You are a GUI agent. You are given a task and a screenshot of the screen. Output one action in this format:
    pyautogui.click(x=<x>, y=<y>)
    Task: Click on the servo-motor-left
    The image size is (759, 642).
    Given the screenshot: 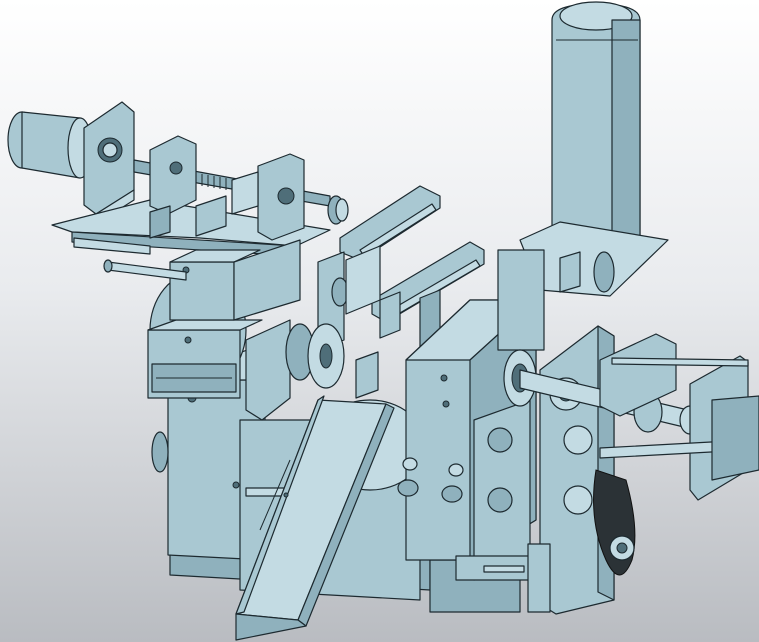 What is the action you would take?
    pyautogui.click(x=50, y=145)
    